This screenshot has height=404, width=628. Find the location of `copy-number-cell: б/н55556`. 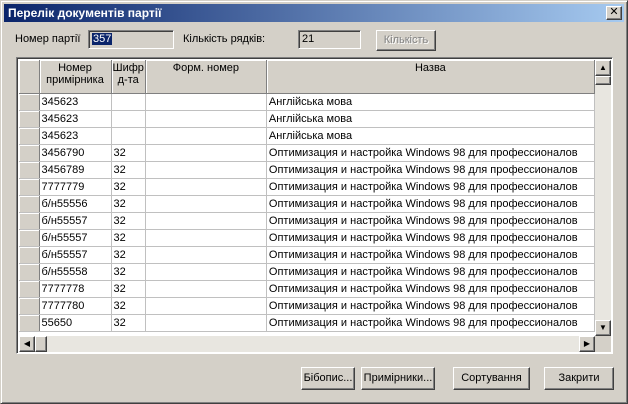

copy-number-cell: б/н55556 is located at coordinates (75, 204).